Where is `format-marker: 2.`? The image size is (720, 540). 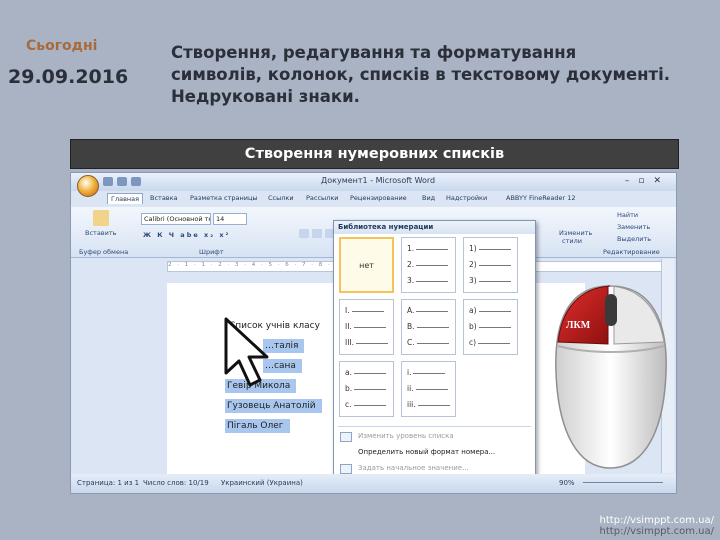 format-marker: 2. is located at coordinates (411, 264).